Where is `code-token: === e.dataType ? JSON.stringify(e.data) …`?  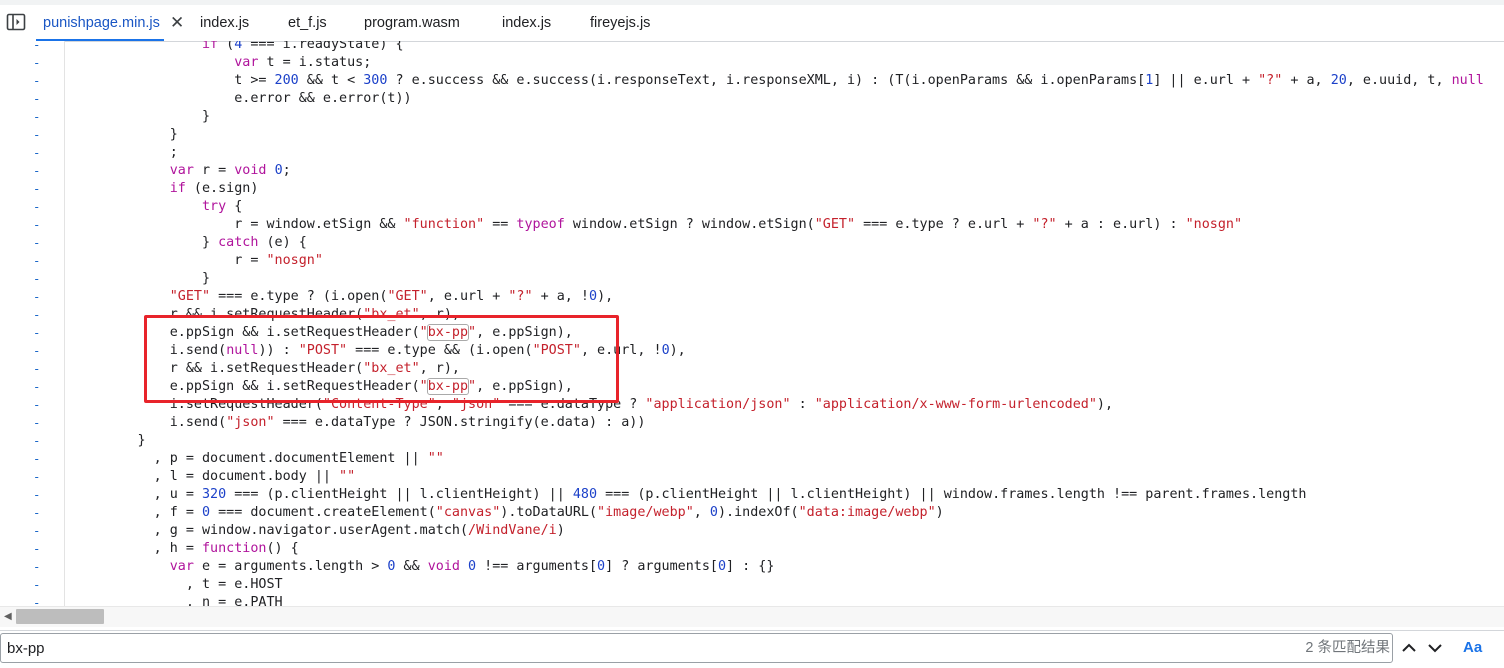 code-token: === e.dataType ? JSON.stringify(e.data) … is located at coordinates (460, 422).